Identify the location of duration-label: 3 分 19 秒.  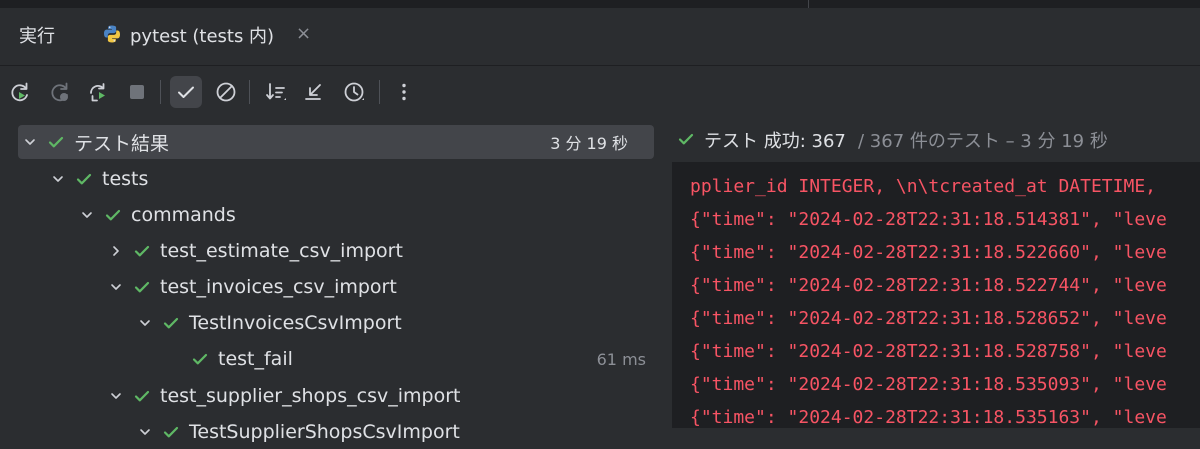
(589, 143).